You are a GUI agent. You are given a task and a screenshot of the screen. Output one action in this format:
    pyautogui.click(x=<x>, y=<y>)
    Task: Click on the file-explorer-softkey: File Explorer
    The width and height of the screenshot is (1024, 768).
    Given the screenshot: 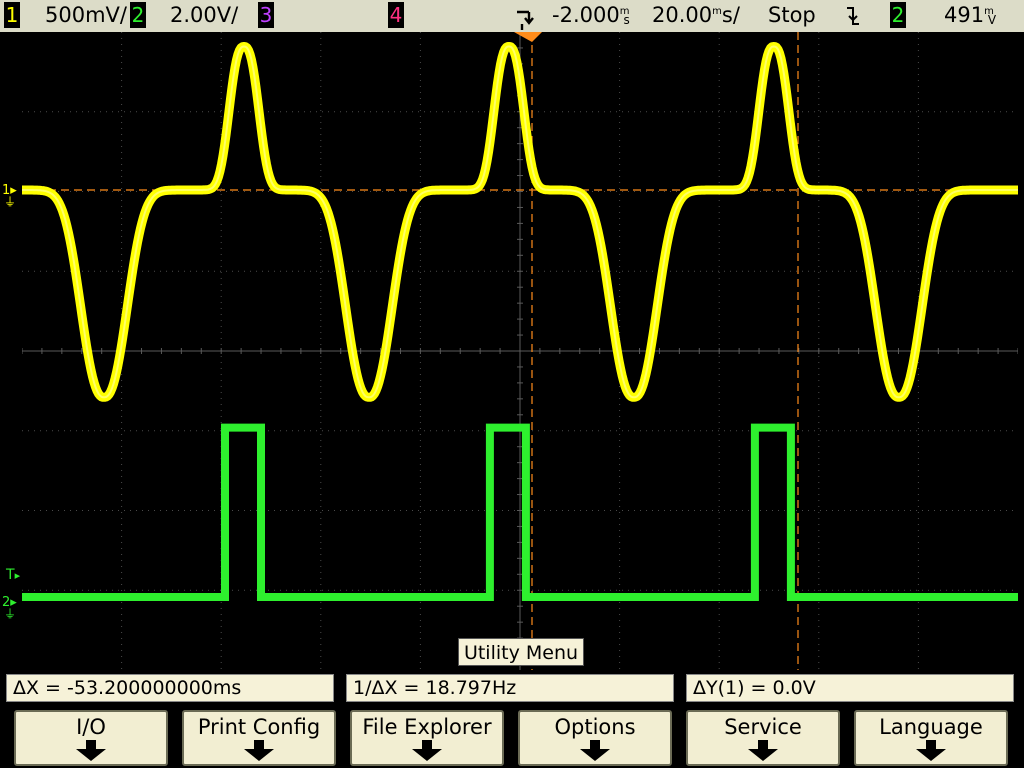 What is the action you would take?
    pyautogui.click(x=427, y=738)
    